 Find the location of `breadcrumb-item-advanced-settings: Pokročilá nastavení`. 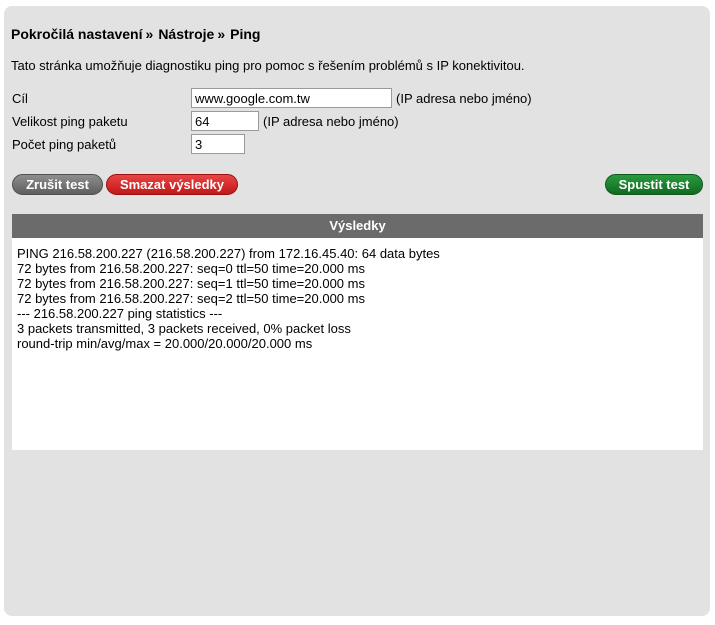

breadcrumb-item-advanced-settings: Pokročilá nastavení is located at coordinates (77, 34).